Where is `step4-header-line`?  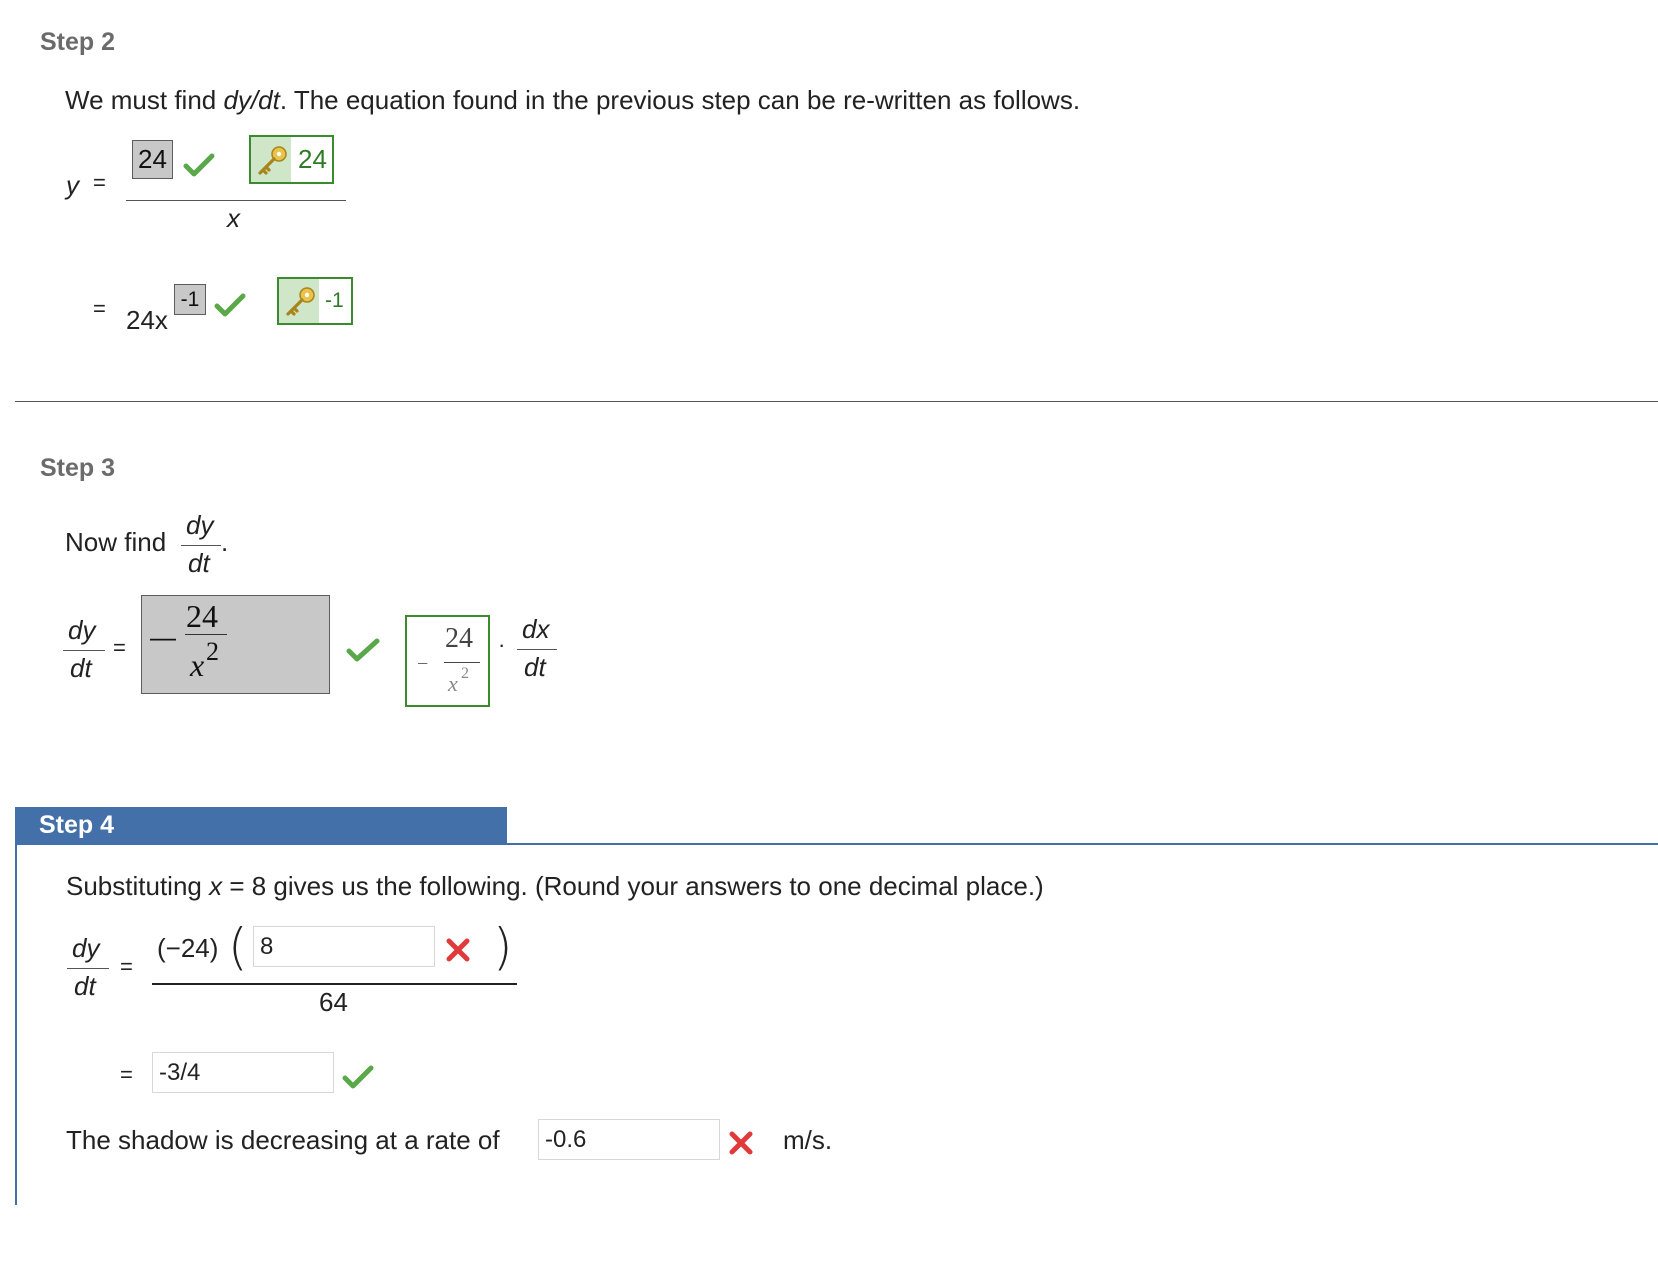 step4-header-line is located at coordinates (836, 844).